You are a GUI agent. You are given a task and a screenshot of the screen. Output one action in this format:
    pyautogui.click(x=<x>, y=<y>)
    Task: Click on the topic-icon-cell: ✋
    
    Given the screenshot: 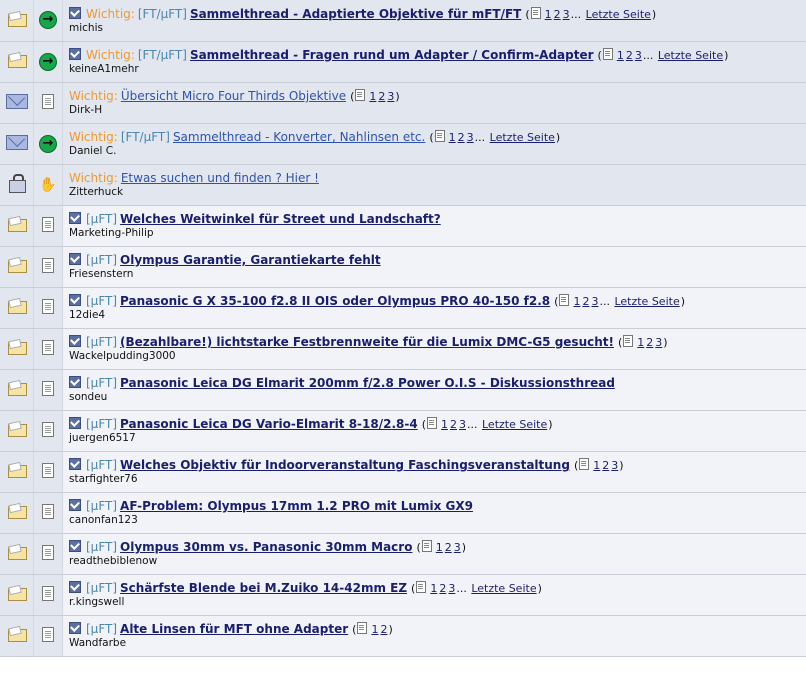 What is the action you would take?
    pyautogui.click(x=48, y=185)
    